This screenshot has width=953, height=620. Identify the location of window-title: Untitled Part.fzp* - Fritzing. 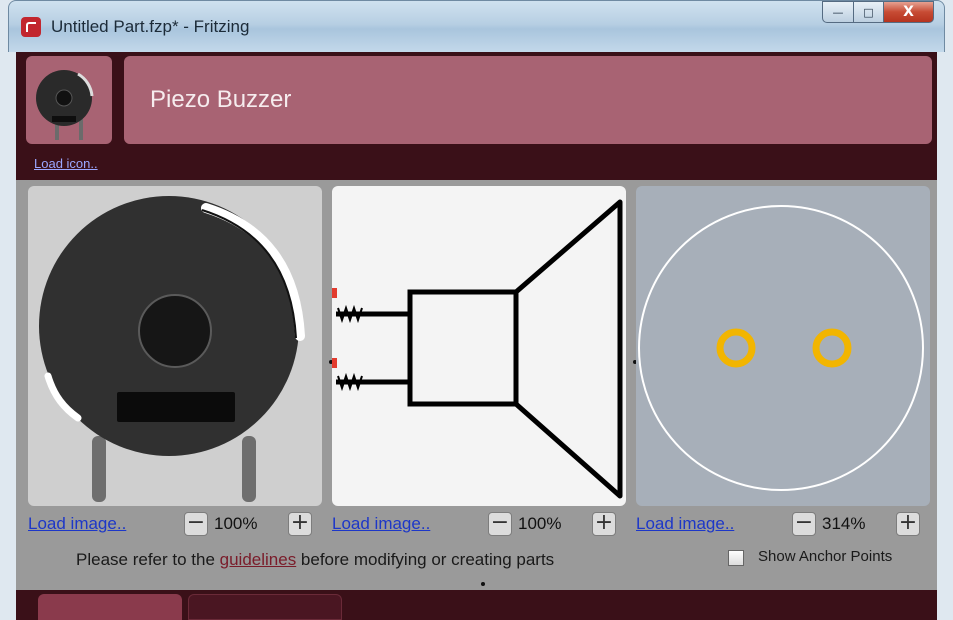
(150, 26).